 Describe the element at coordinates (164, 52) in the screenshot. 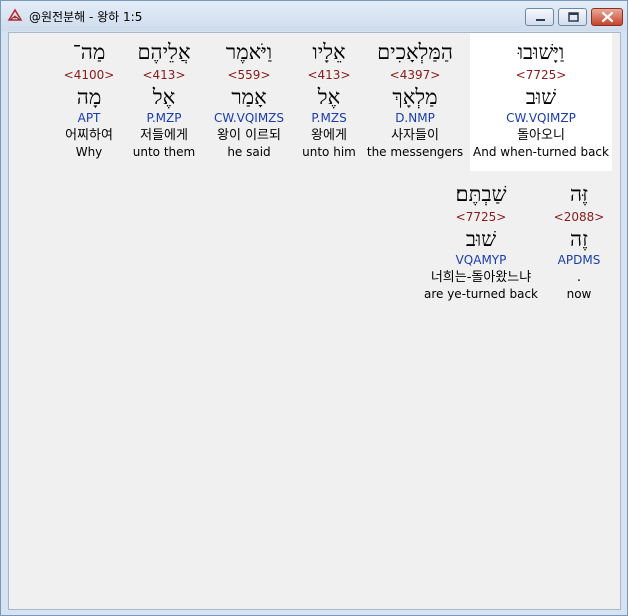

I see `hebrew-word: אֲלֵיהֶם` at that location.